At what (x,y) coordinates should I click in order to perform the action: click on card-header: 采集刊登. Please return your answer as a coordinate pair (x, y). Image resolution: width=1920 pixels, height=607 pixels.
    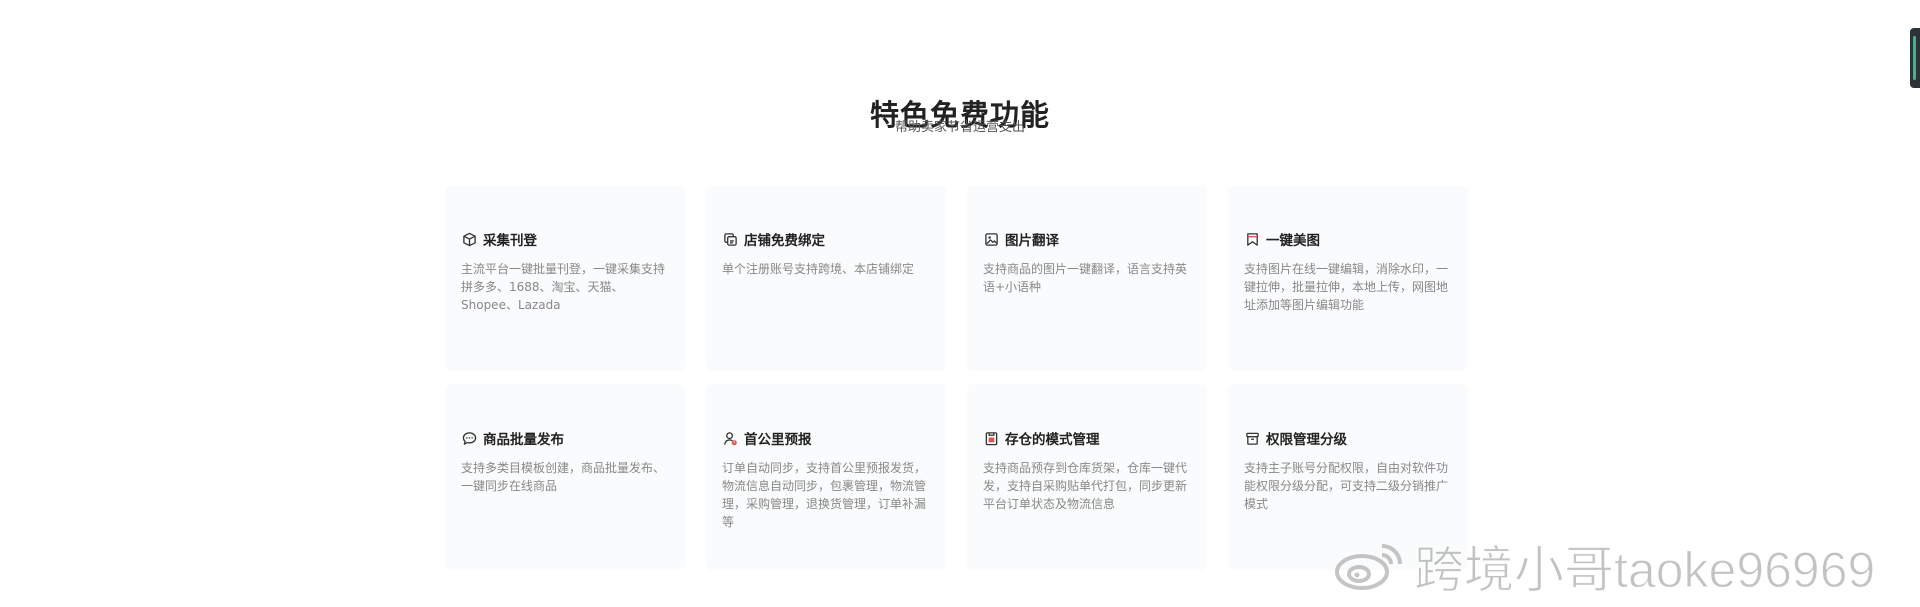
    Looking at the image, I should click on (565, 239).